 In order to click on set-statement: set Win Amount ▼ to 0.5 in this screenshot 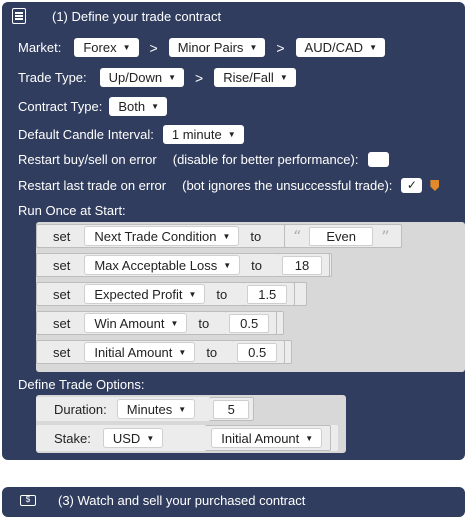, I will do `click(160, 323)`.